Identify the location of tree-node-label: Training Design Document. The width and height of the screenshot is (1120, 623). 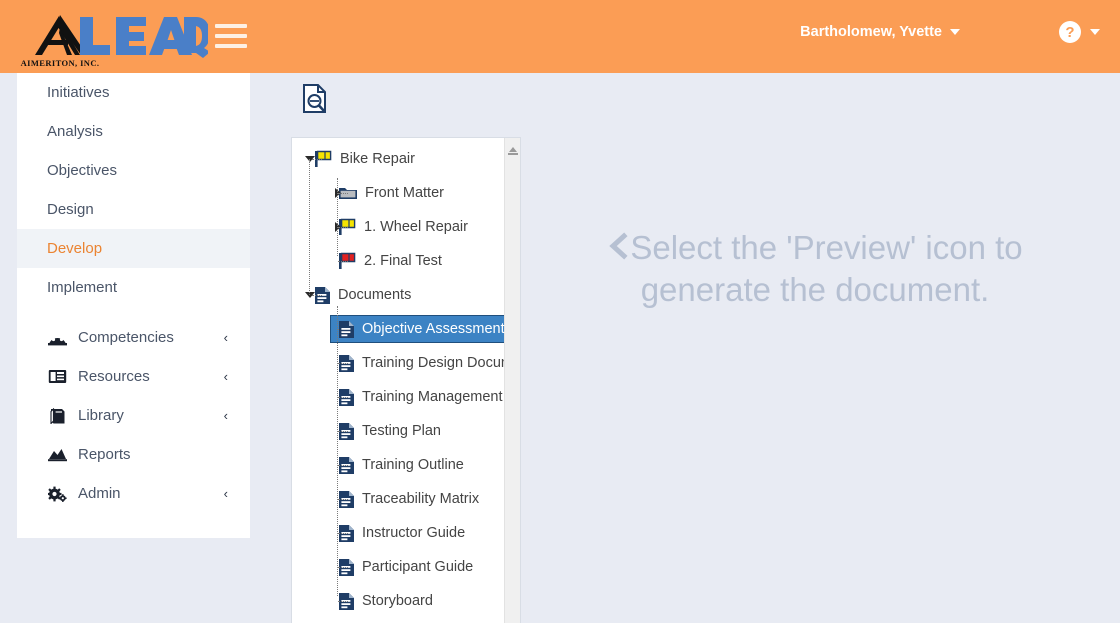
(433, 362).